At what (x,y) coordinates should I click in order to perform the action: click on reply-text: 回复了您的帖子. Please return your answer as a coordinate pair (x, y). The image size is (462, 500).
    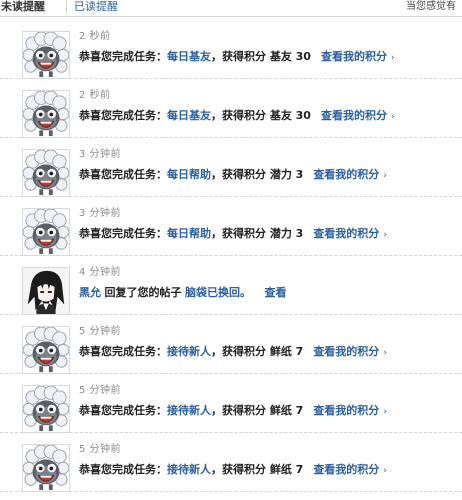
    Looking at the image, I should click on (143, 292).